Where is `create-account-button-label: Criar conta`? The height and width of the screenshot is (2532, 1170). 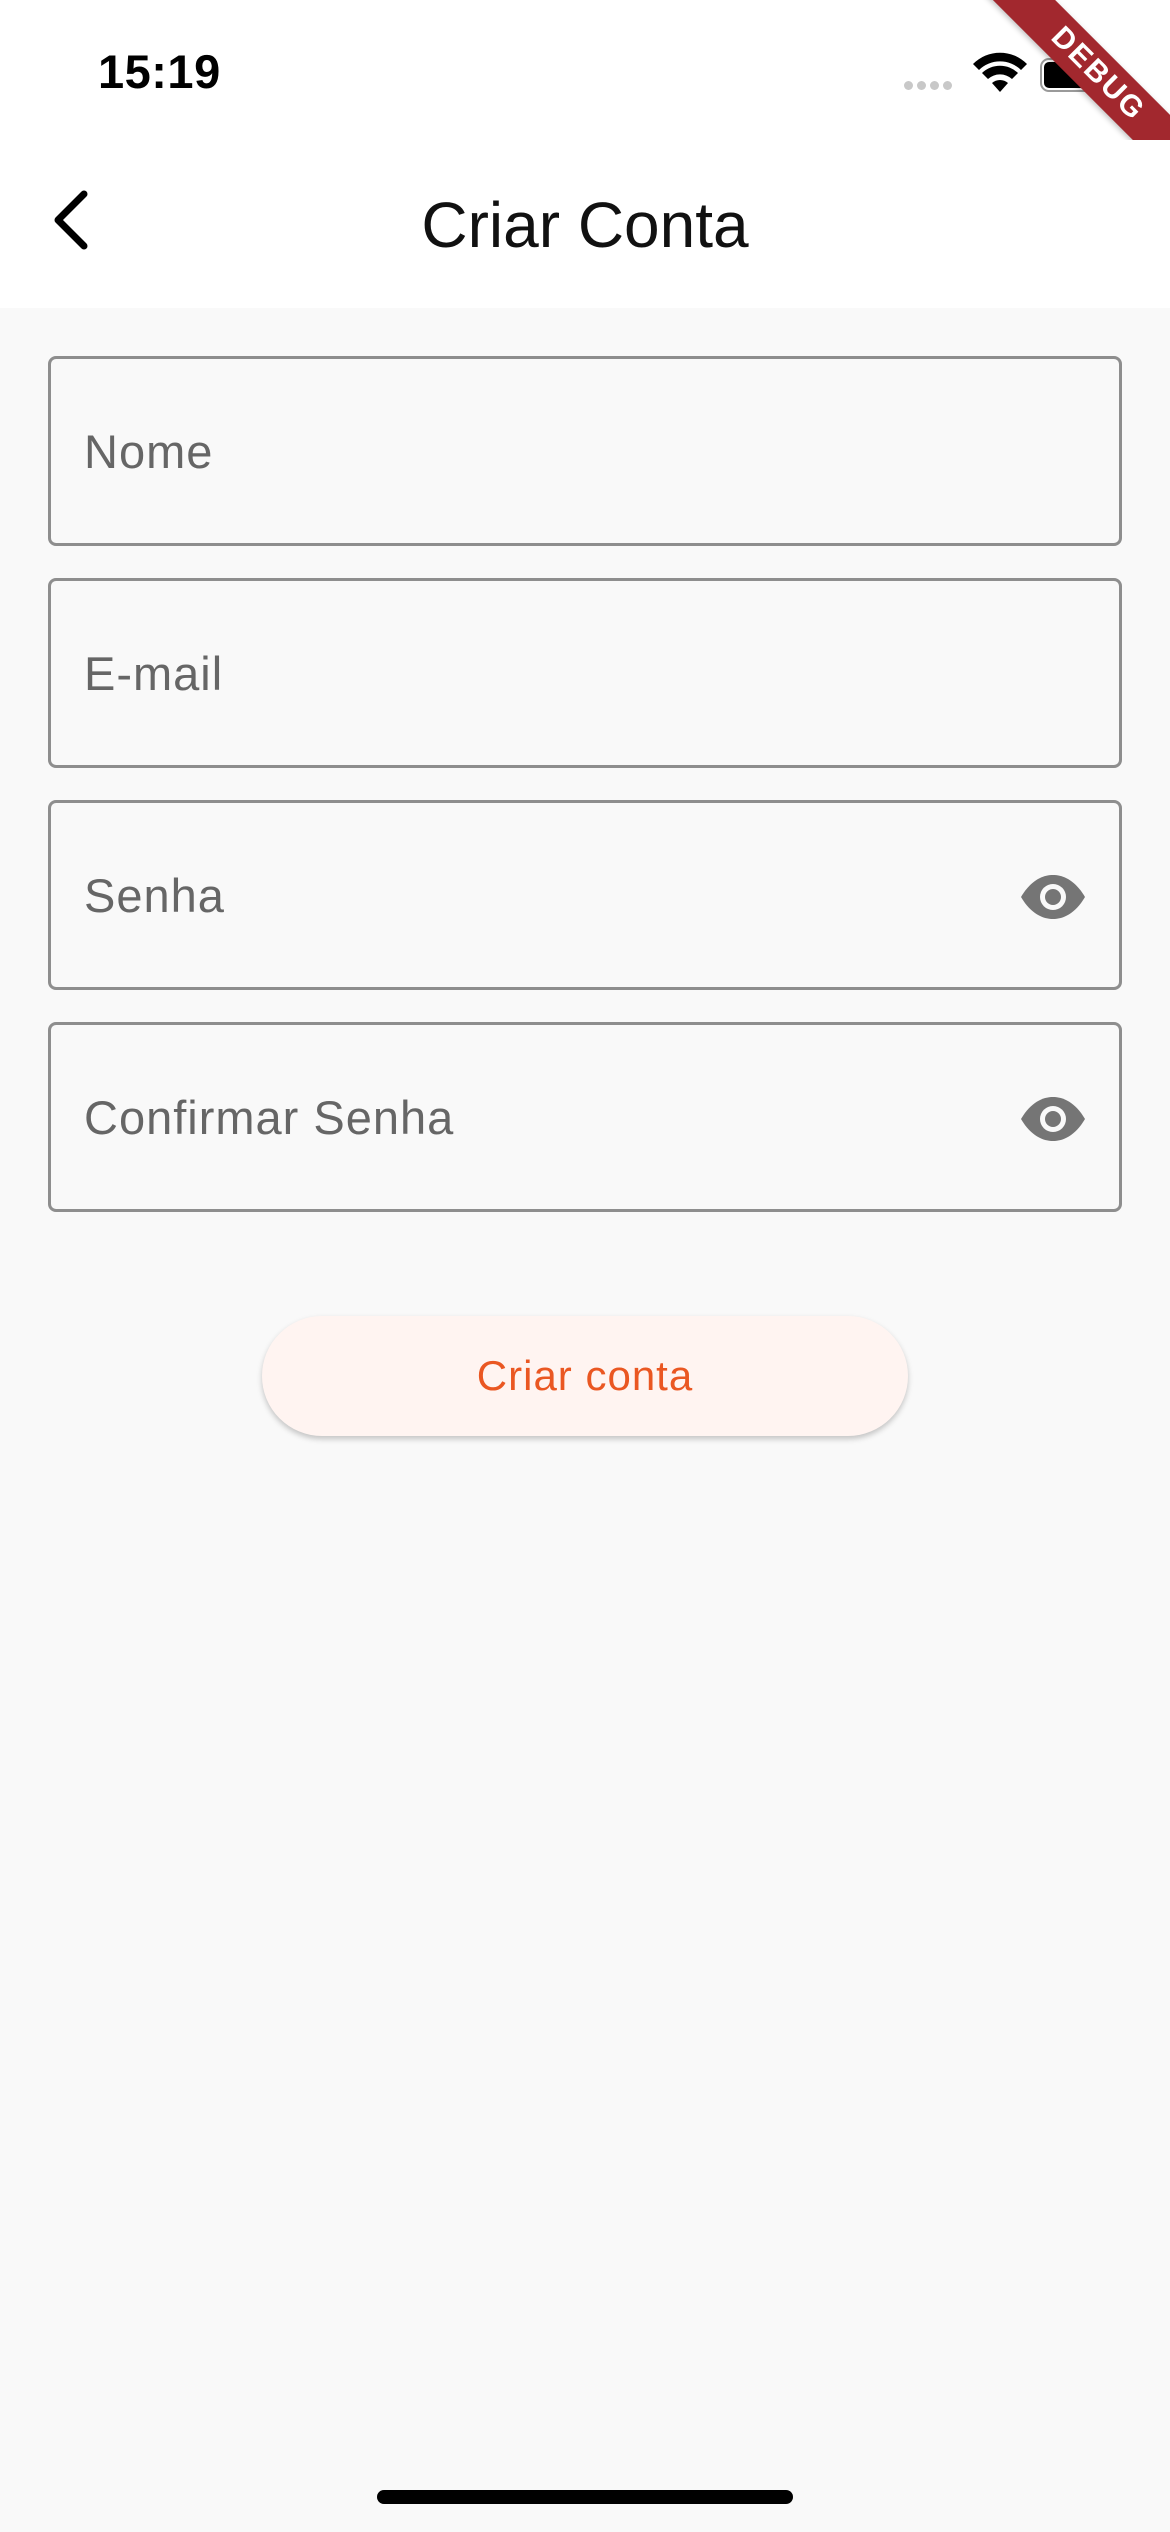
create-account-button-label: Criar conta is located at coordinates (585, 1375).